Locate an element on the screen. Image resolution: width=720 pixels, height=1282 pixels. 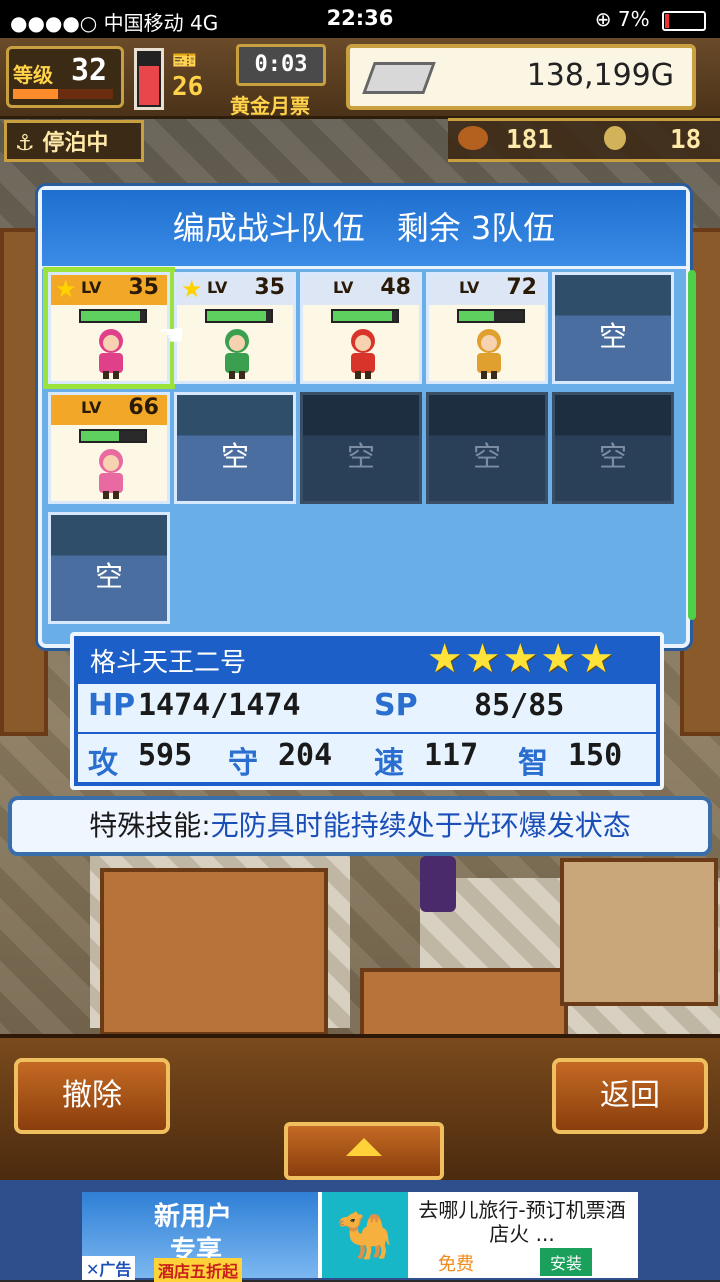
gold-value: 138,199G is located at coordinates (600, 75).